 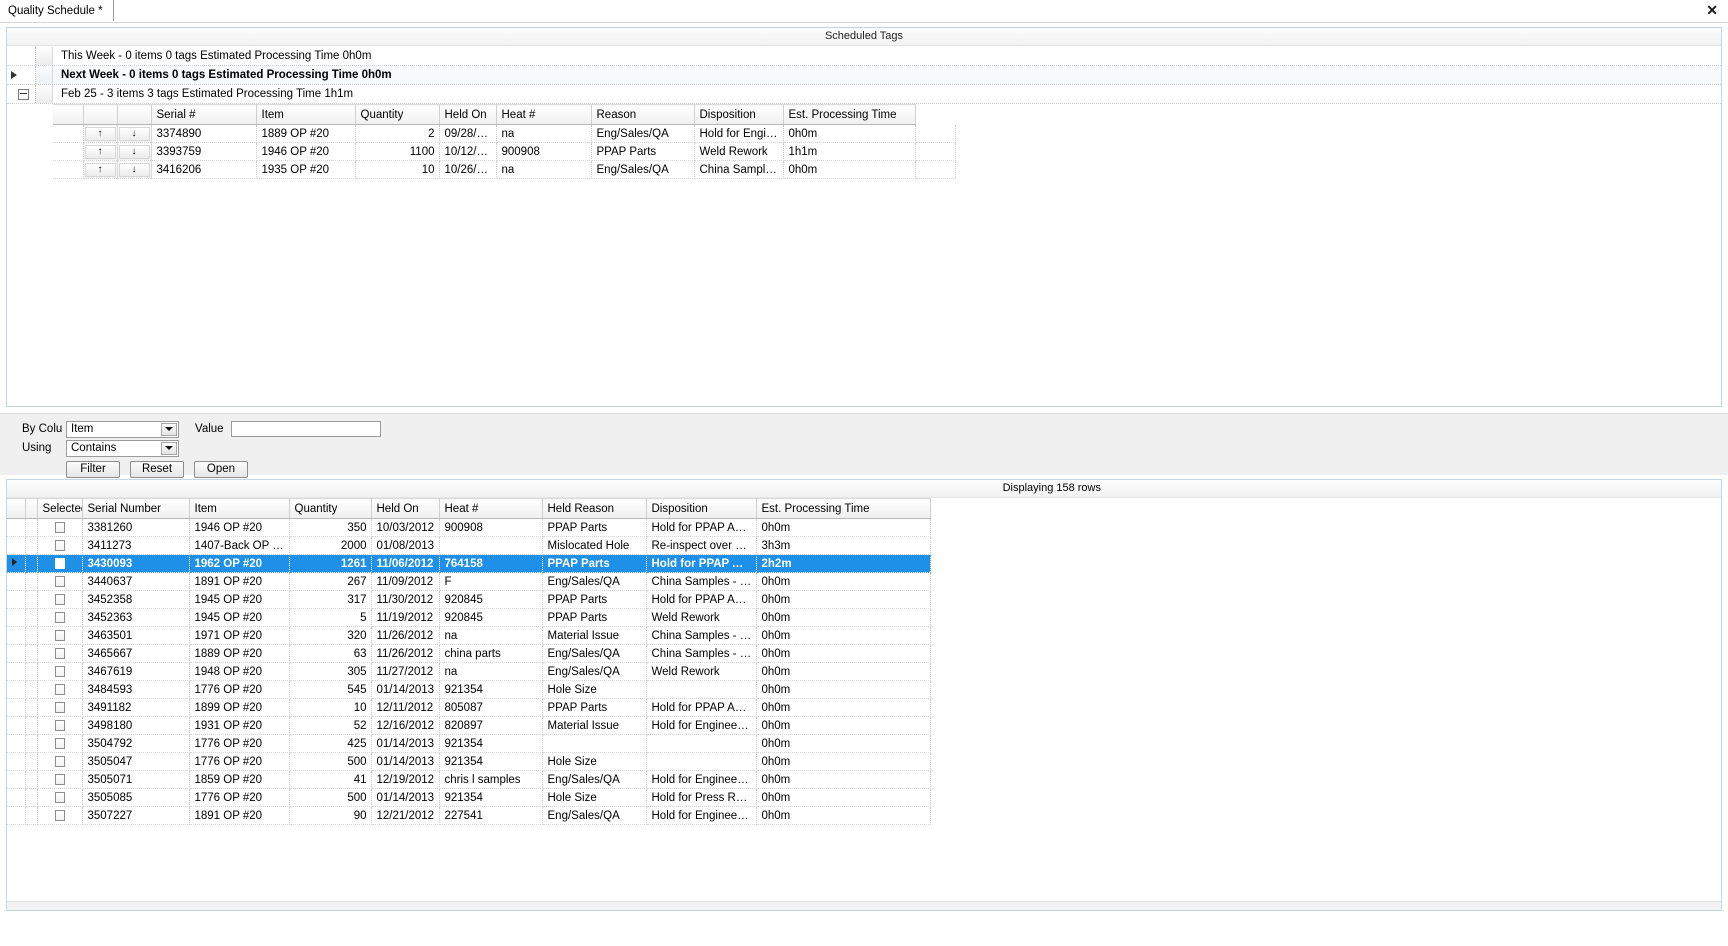 What do you see at coordinates (594, 508) in the screenshot?
I see `column-header: Held Reason` at bounding box center [594, 508].